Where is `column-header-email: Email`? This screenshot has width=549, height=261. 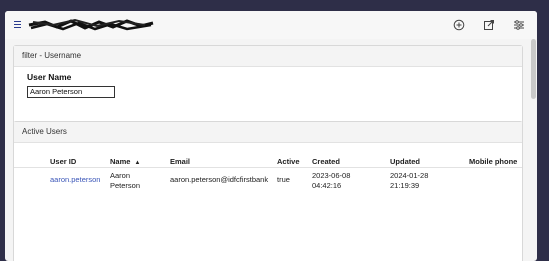 column-header-email: Email is located at coordinates (180, 161).